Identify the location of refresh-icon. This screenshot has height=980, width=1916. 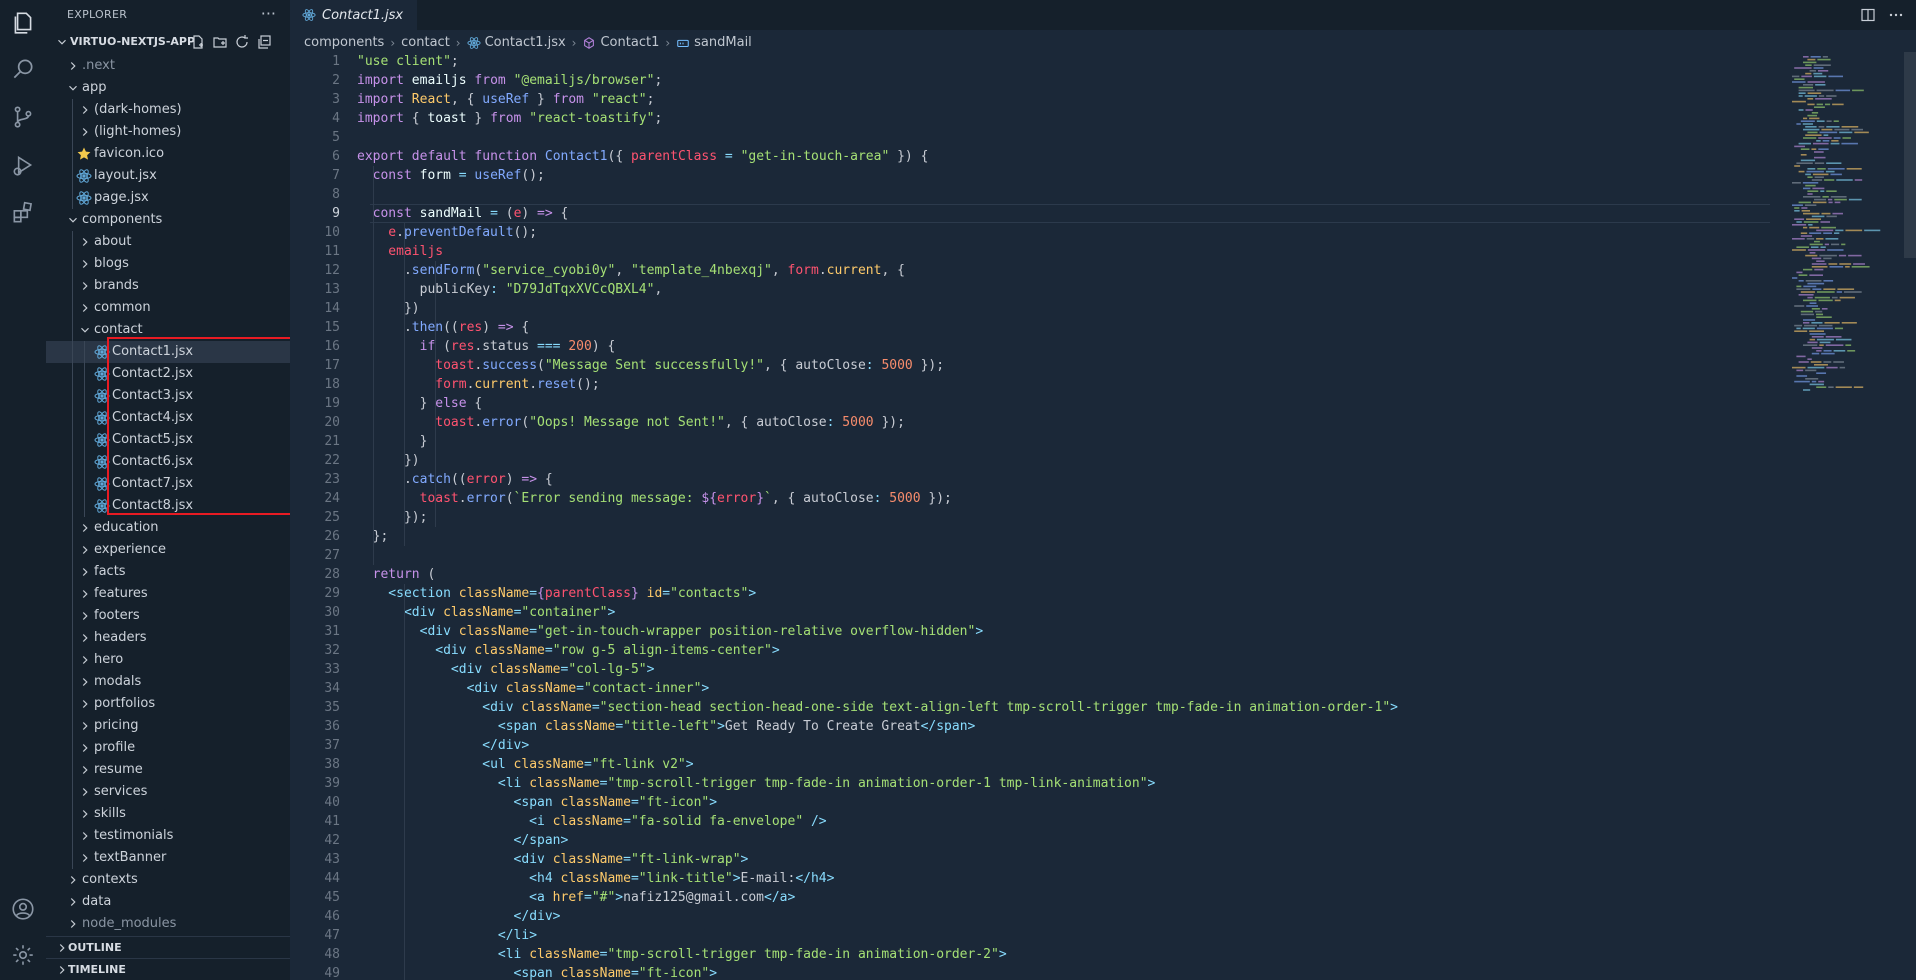
(242, 42).